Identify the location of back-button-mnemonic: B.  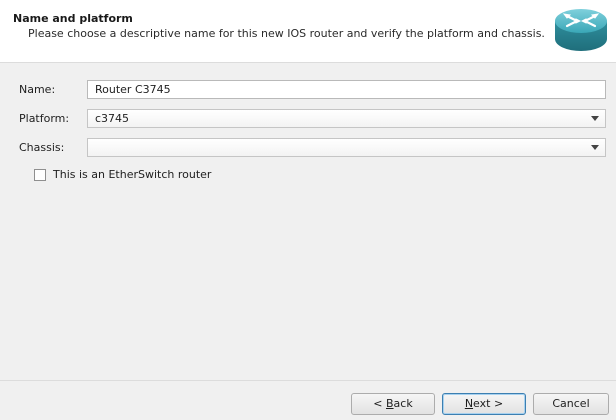
(390, 403).